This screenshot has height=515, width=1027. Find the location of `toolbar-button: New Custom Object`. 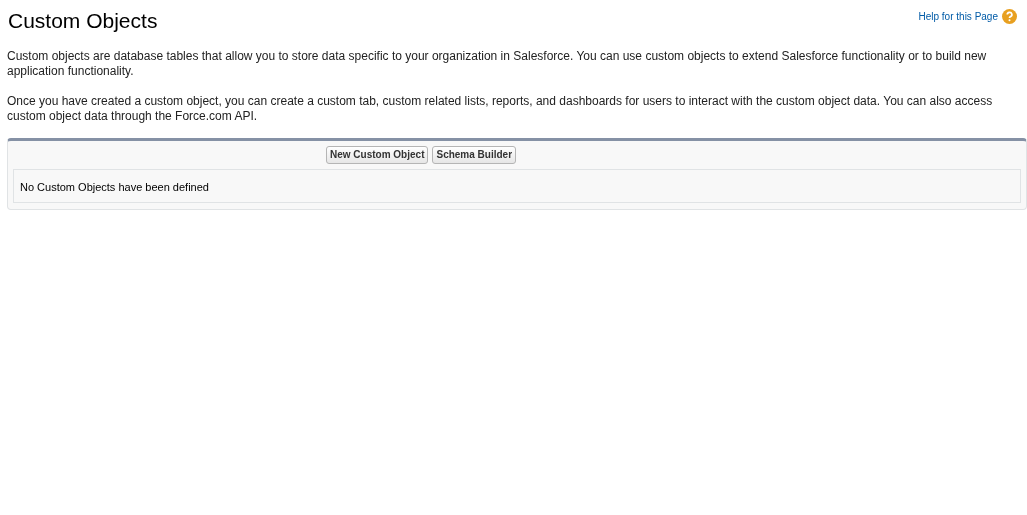

toolbar-button: New Custom Object is located at coordinates (377, 155).